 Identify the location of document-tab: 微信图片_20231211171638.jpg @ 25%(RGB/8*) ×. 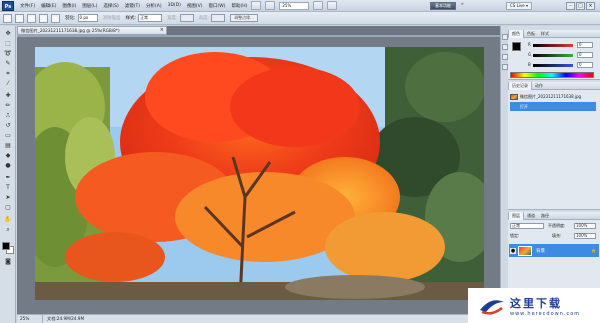
(92, 30).